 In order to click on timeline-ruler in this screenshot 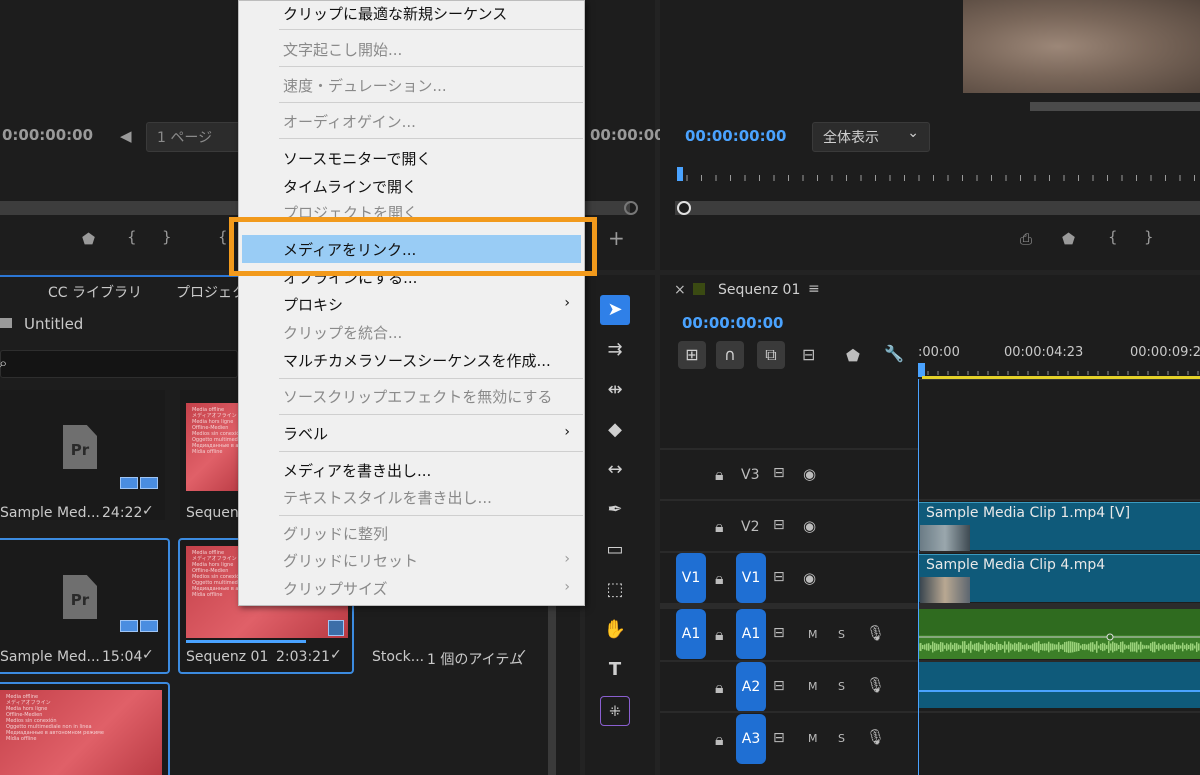, I will do `click(1059, 371)`.